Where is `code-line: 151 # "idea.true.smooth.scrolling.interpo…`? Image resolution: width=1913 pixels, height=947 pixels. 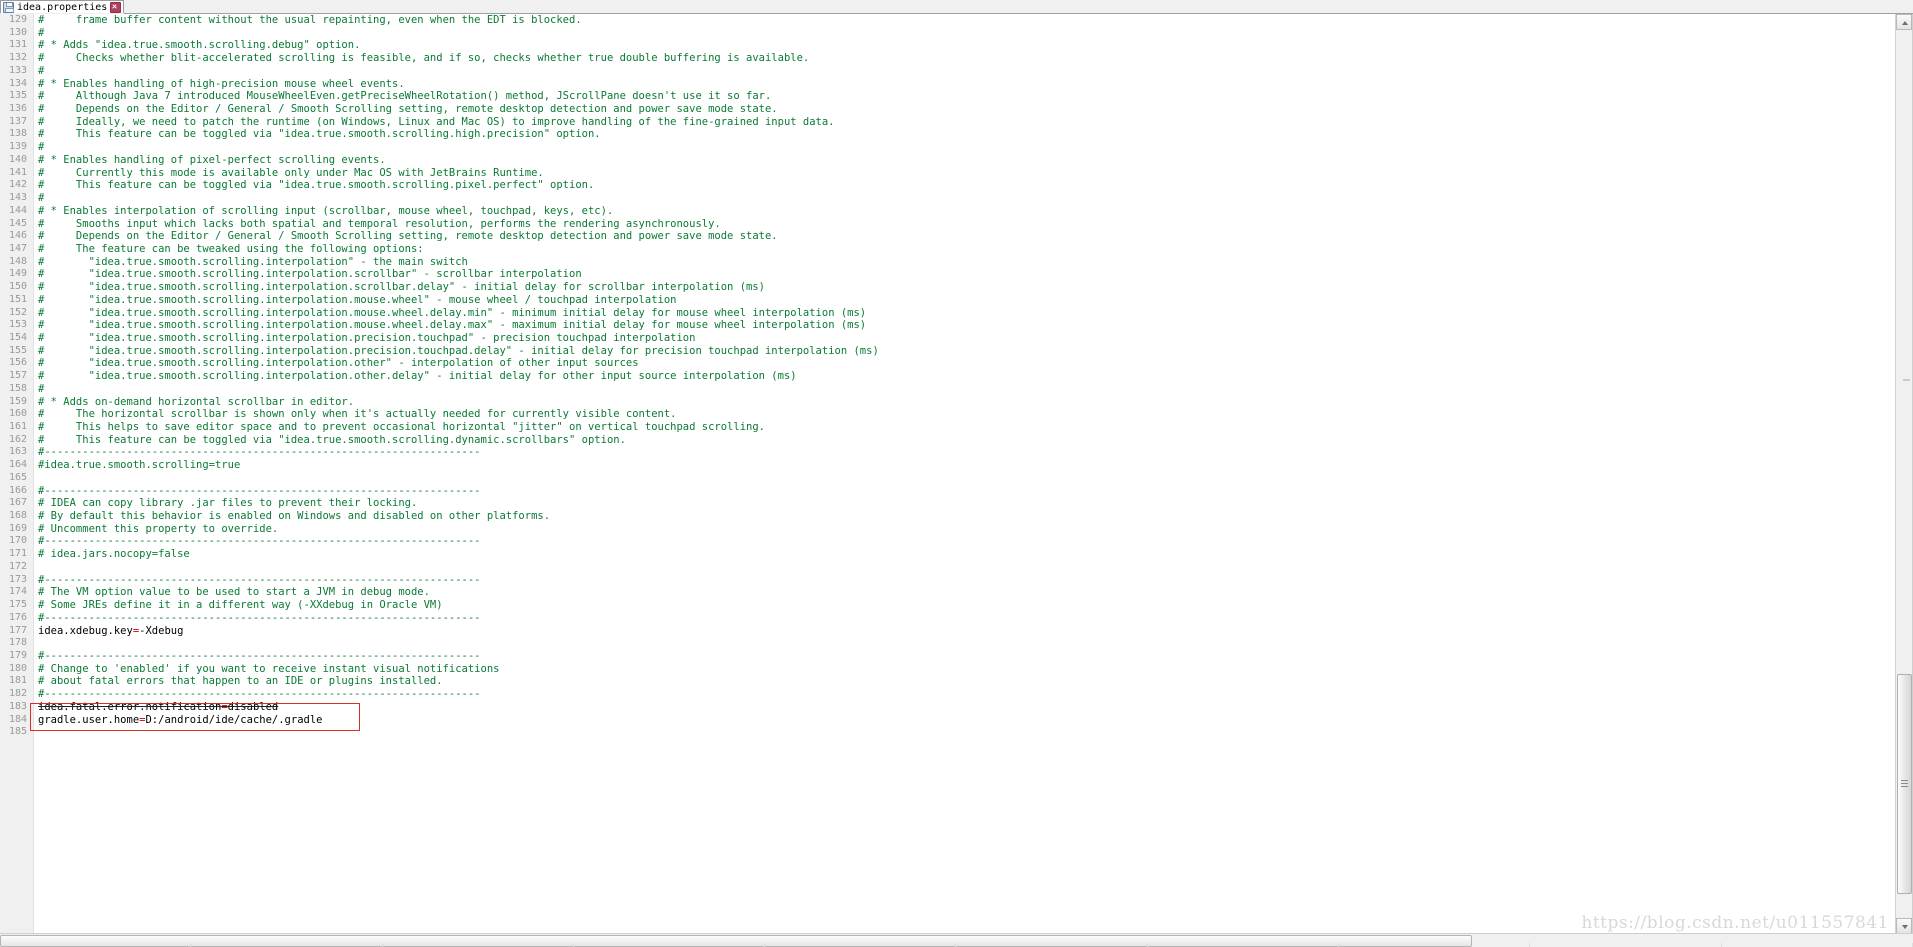 code-line: 151 # "idea.true.smooth.scrolling.interpo… is located at coordinates (948, 300).